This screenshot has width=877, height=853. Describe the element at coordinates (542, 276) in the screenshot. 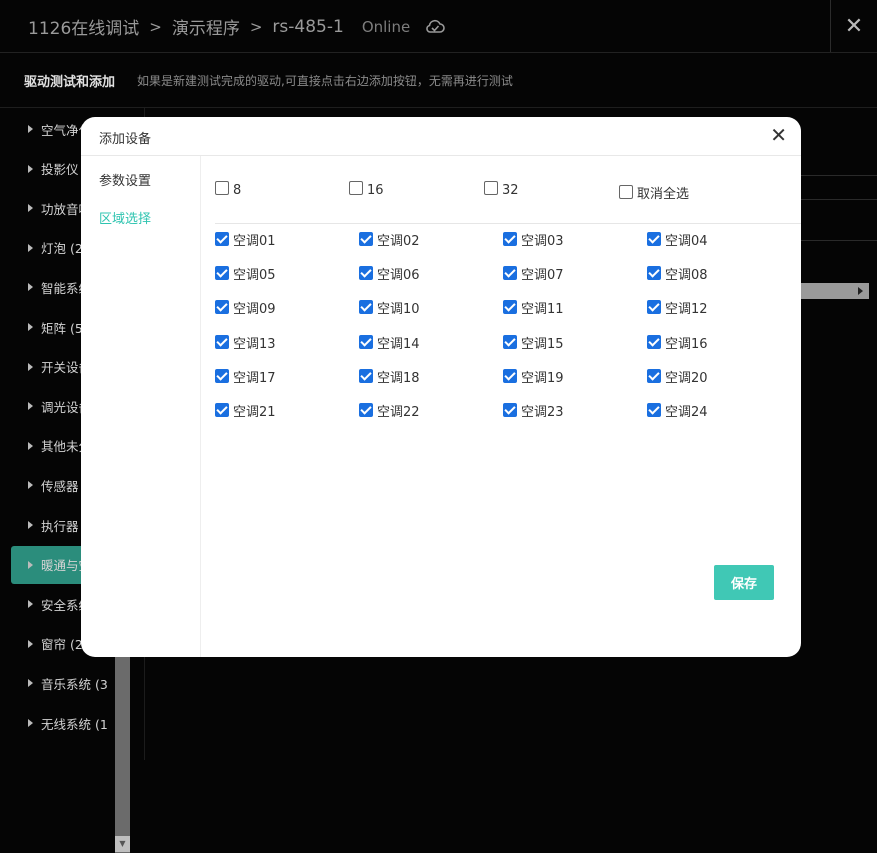

I see `checkbox-label: 空调07` at that location.